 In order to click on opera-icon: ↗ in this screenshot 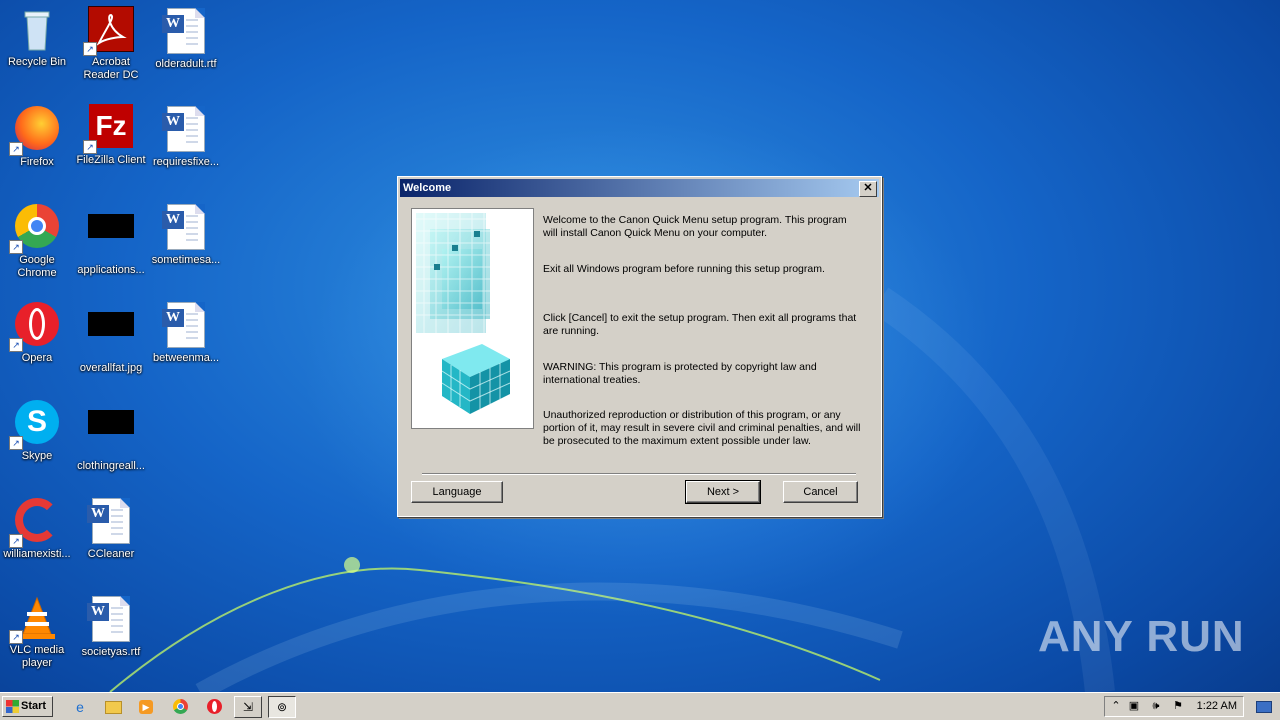, I will do `click(35, 327)`.